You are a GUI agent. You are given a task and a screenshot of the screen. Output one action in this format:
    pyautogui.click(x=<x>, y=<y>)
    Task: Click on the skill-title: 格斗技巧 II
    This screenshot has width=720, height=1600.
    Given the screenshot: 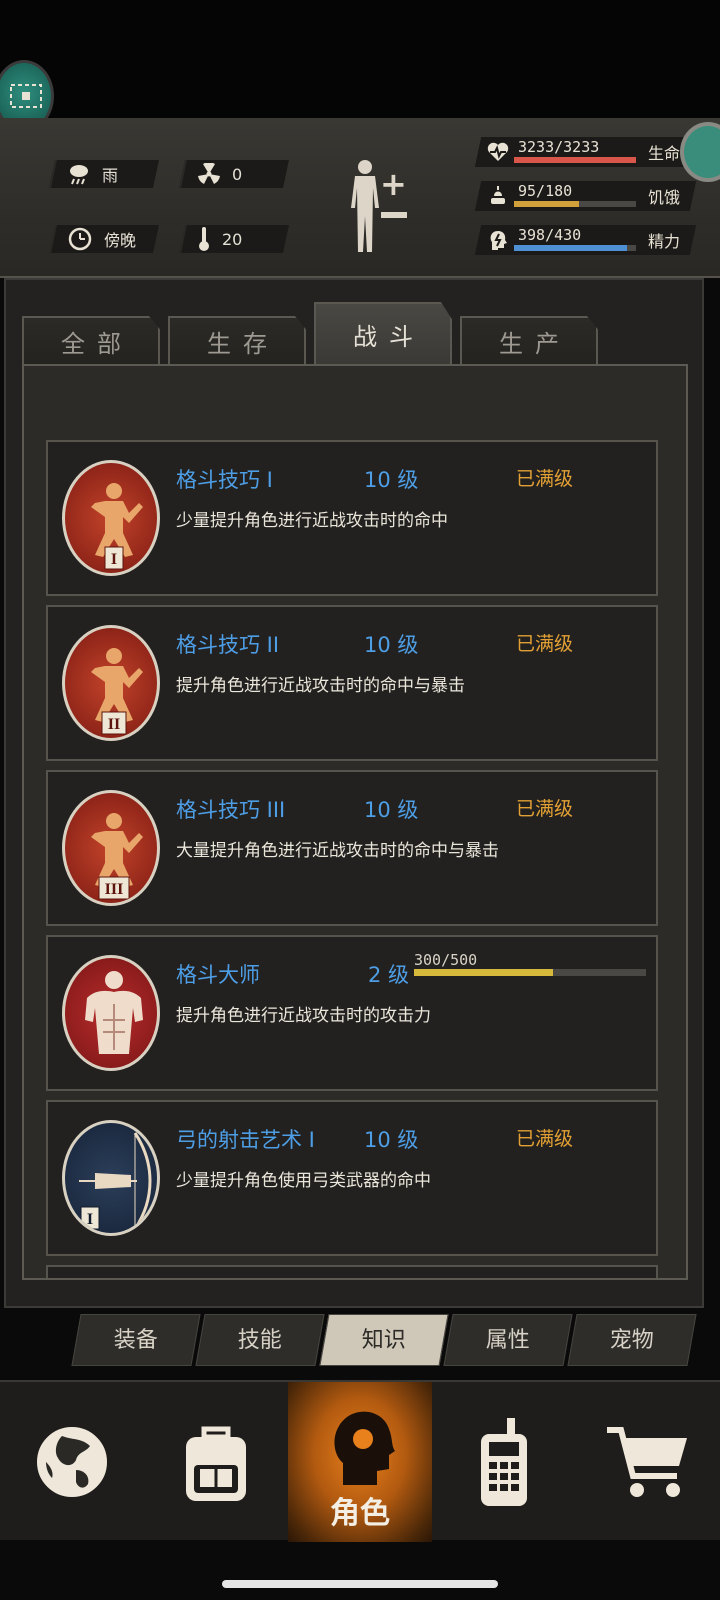 What is the action you would take?
    pyautogui.click(x=228, y=645)
    